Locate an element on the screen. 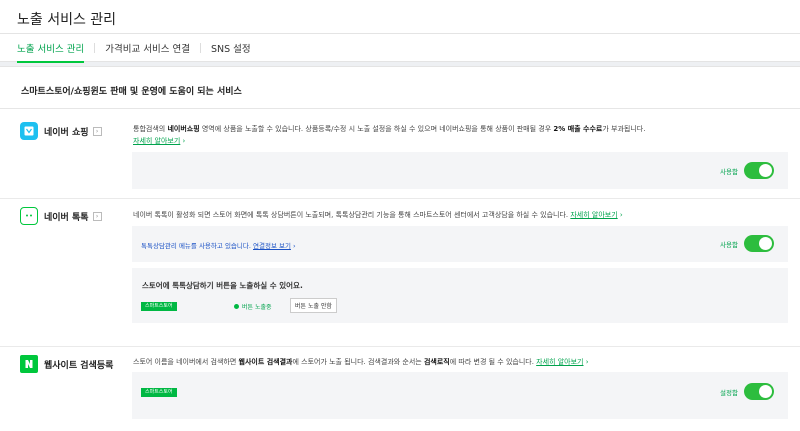  page-title: 노출 서비스 관리 is located at coordinates (400, 17).